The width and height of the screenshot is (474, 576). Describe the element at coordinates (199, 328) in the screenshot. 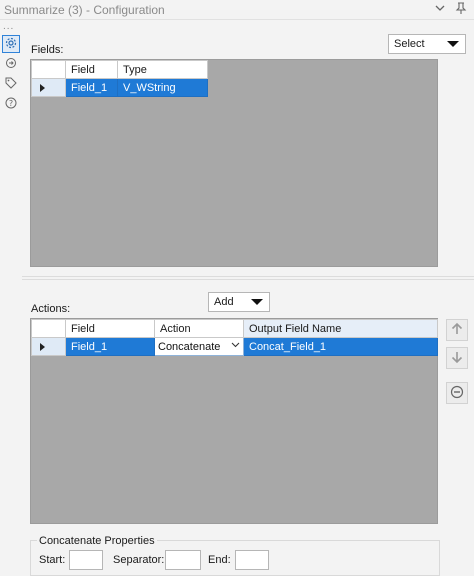

I see `actions-col-action: Action` at that location.